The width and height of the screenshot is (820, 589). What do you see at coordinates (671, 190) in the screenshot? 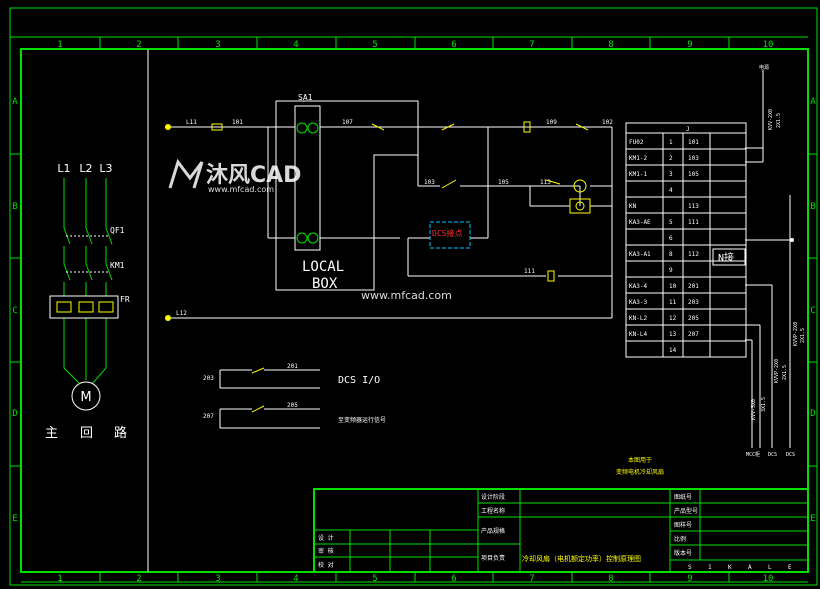
I see `terminal-number: 4` at bounding box center [671, 190].